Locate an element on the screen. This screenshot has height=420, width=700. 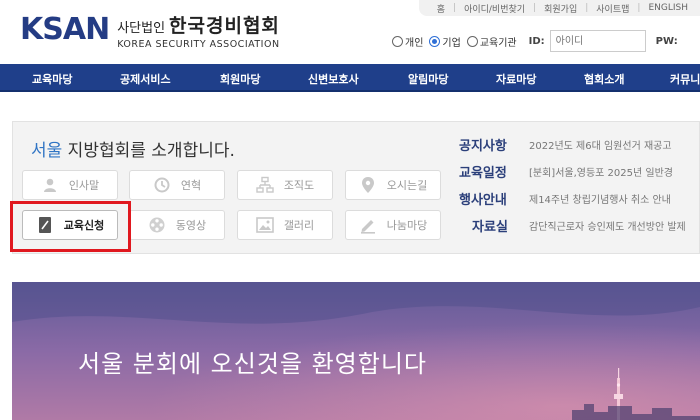
nav-community: 커뮤니 is located at coordinates (685, 79).